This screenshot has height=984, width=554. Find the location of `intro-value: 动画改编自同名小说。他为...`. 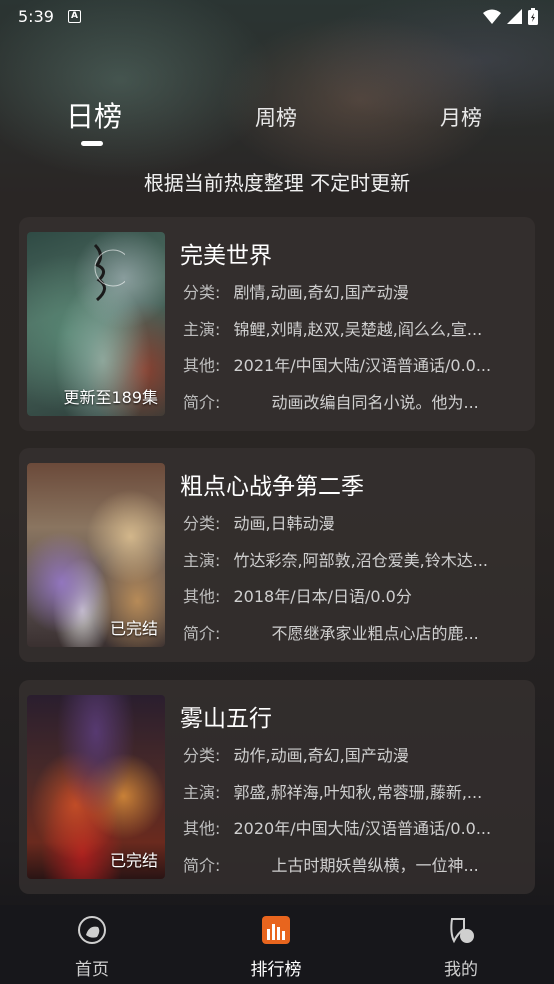

intro-value: 动画改编自同名小说。他为... is located at coordinates (375, 402).